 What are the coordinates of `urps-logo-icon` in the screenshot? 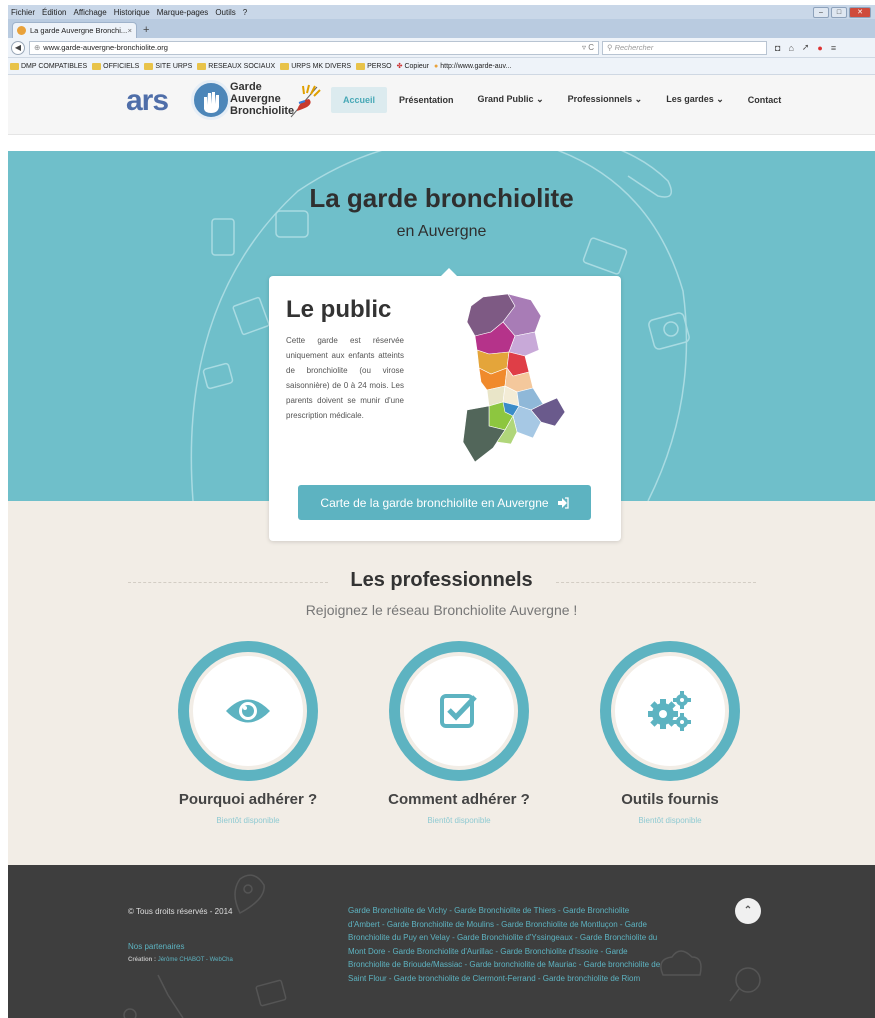 It's located at (305, 102).